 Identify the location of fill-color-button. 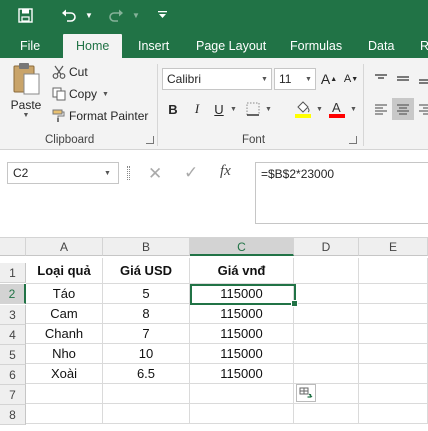
(303, 109).